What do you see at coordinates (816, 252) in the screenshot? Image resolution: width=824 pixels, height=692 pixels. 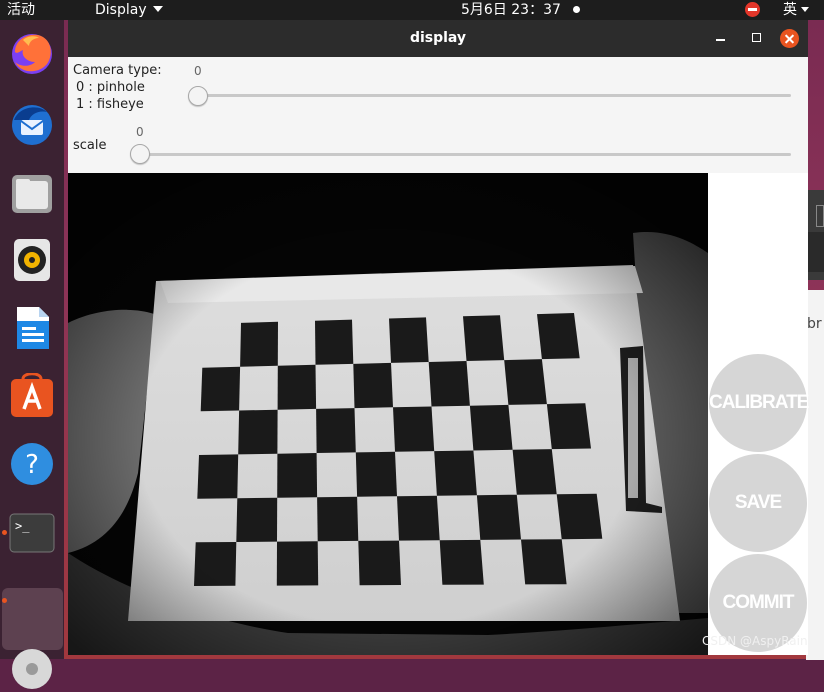 I see `background-window-panel` at bounding box center [816, 252].